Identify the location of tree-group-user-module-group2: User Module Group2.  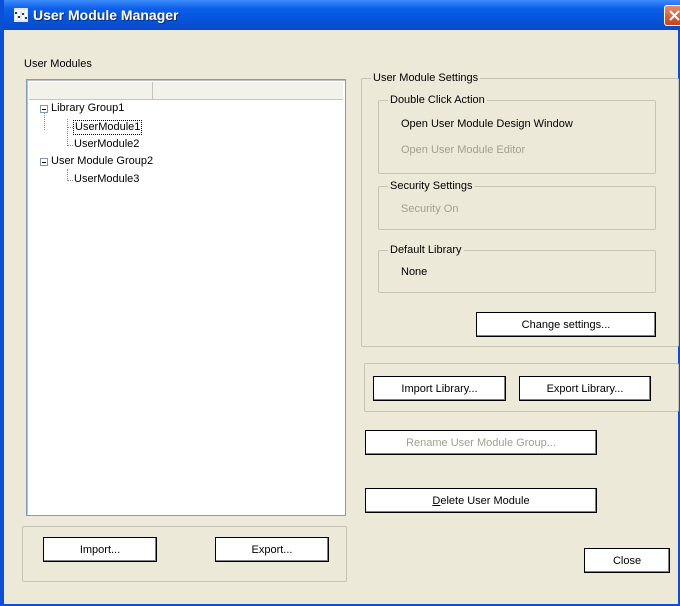
(102, 161).